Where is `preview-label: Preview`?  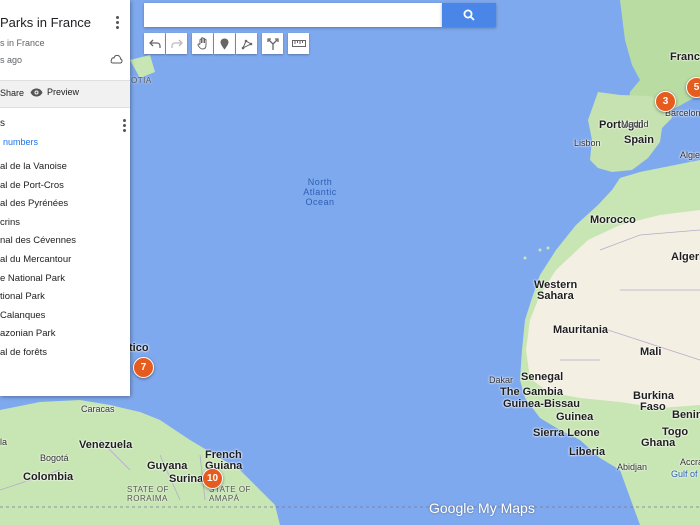
preview-label: Preview is located at coordinates (63, 92).